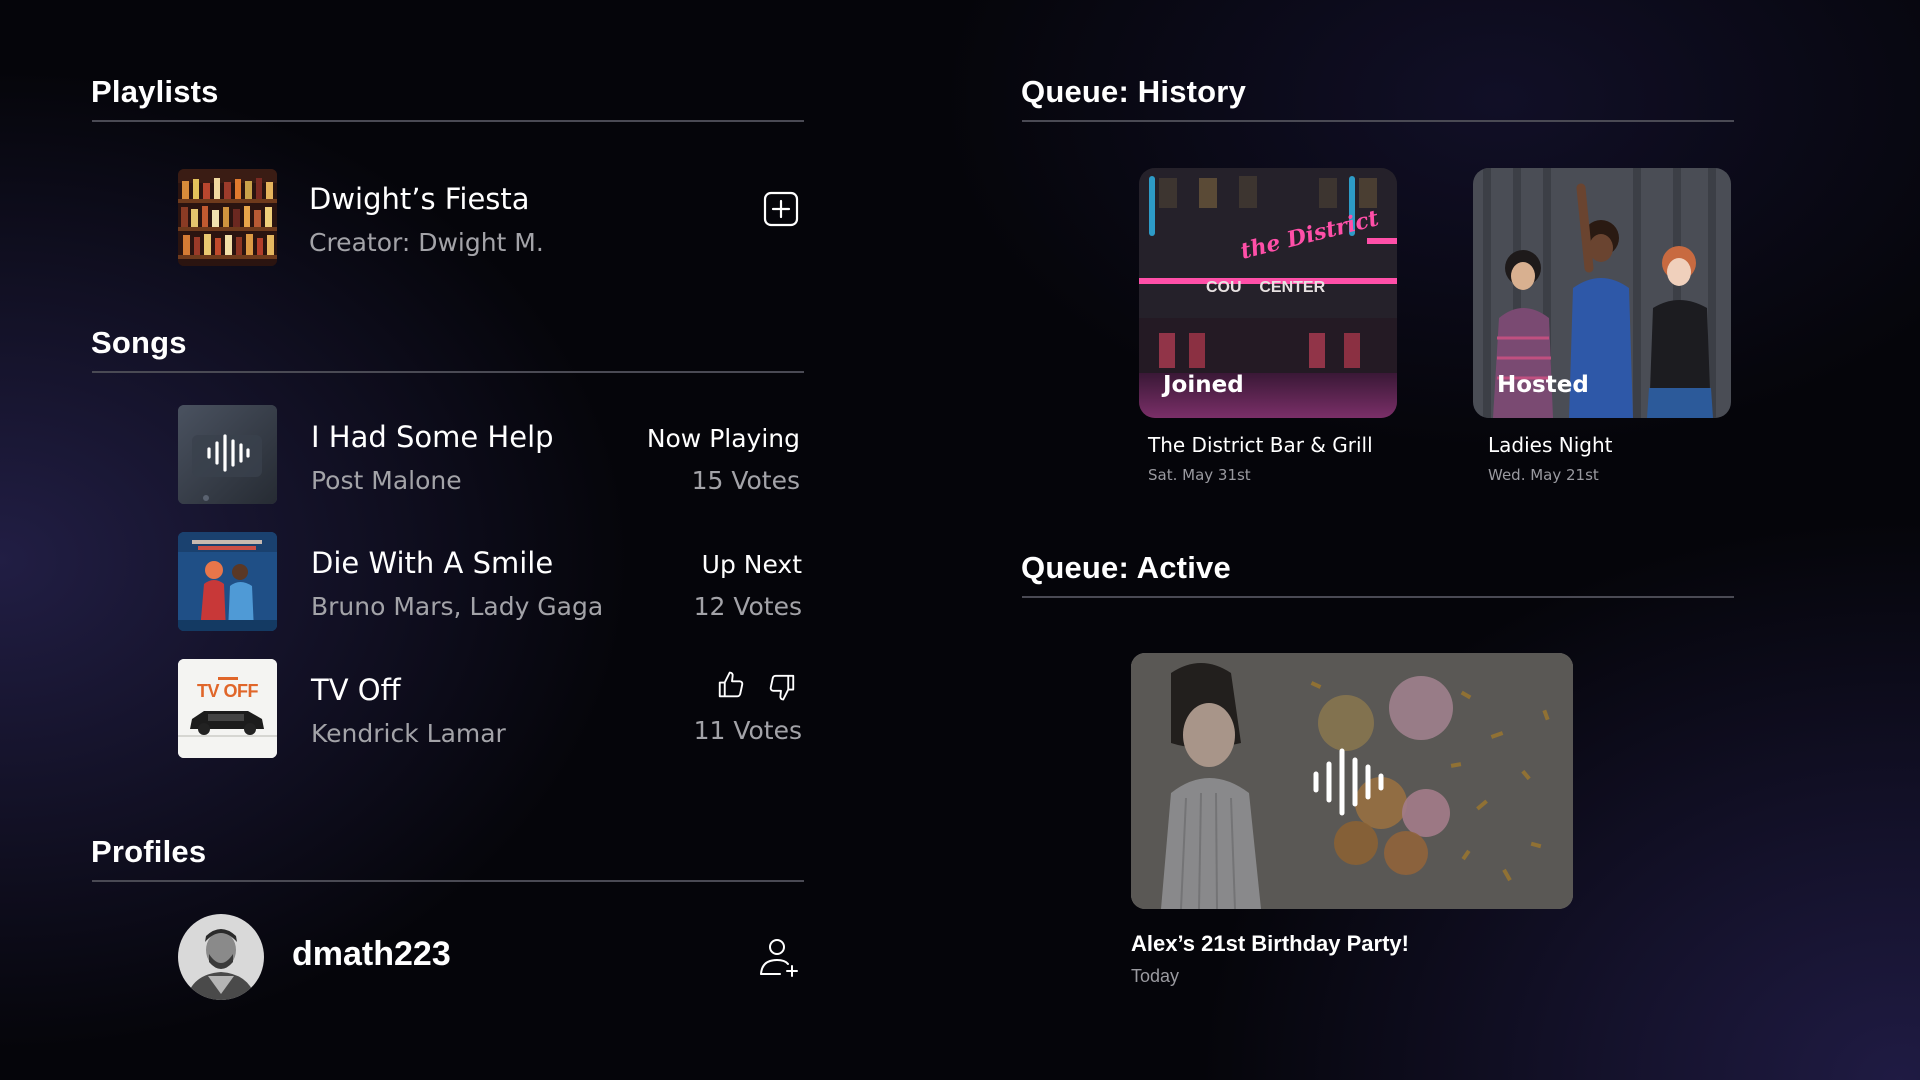  What do you see at coordinates (1266, 287) in the screenshot?
I see `storefront-text: COU CENTER` at bounding box center [1266, 287].